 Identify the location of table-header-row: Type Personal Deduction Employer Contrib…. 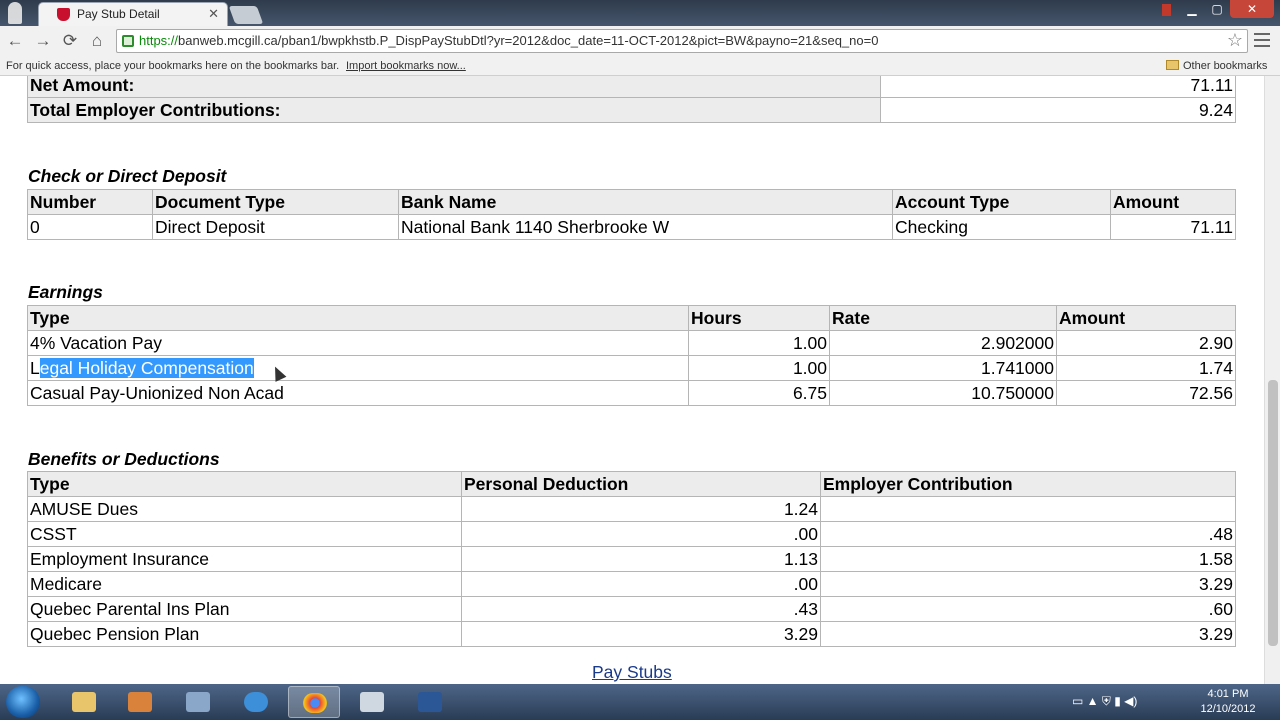
(631, 484).